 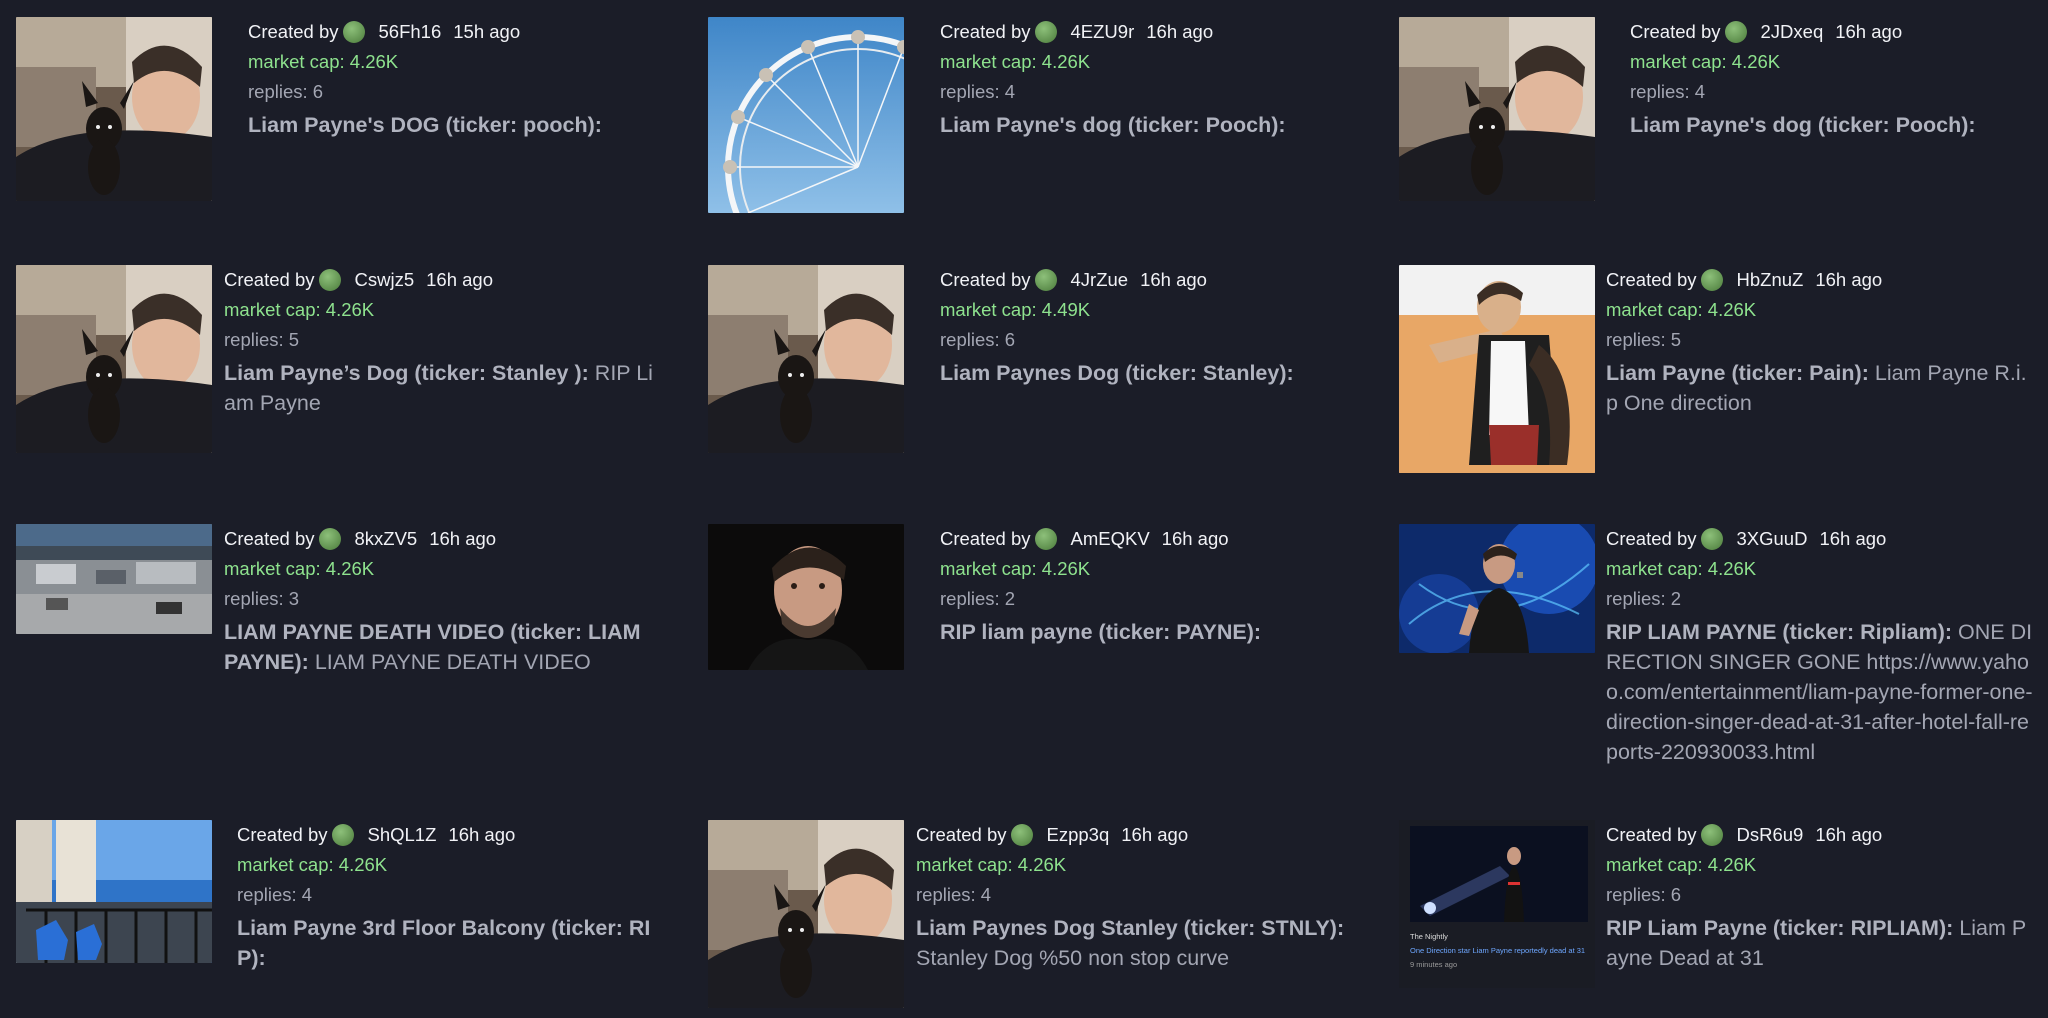 I want to click on coin-name: Liam Payne's DOG (ticker: pooch):, so click(x=425, y=125).